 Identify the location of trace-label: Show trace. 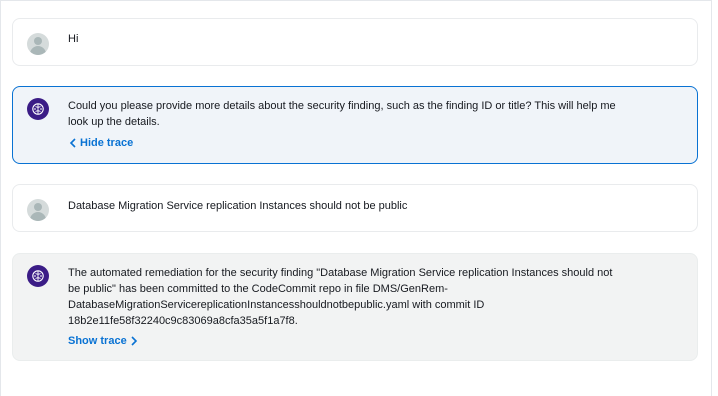
(97, 341).